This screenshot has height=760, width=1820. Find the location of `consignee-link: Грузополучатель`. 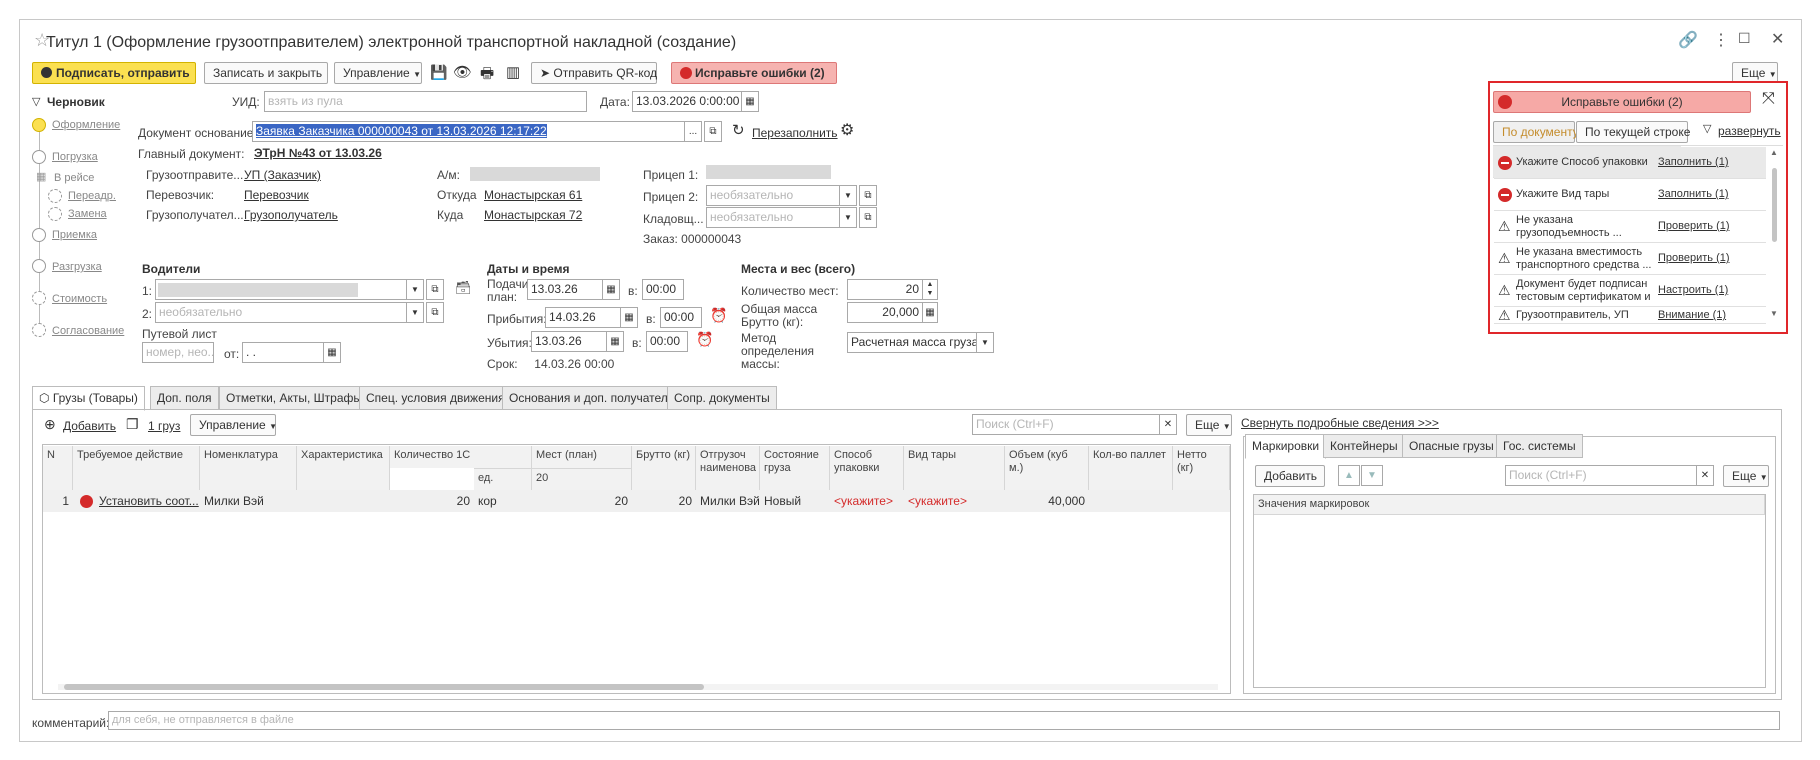

consignee-link: Грузополучатель is located at coordinates (291, 215).